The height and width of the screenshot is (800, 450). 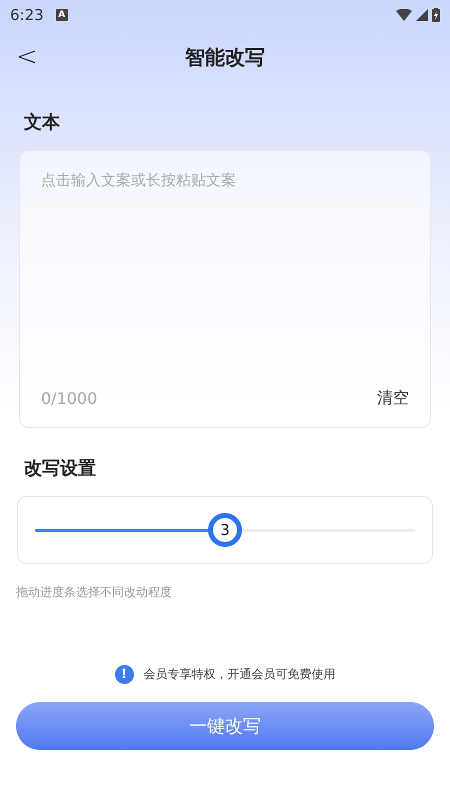 I want to click on membership-notice: 会员专享特权，开通会员可免费使用, so click(x=240, y=674).